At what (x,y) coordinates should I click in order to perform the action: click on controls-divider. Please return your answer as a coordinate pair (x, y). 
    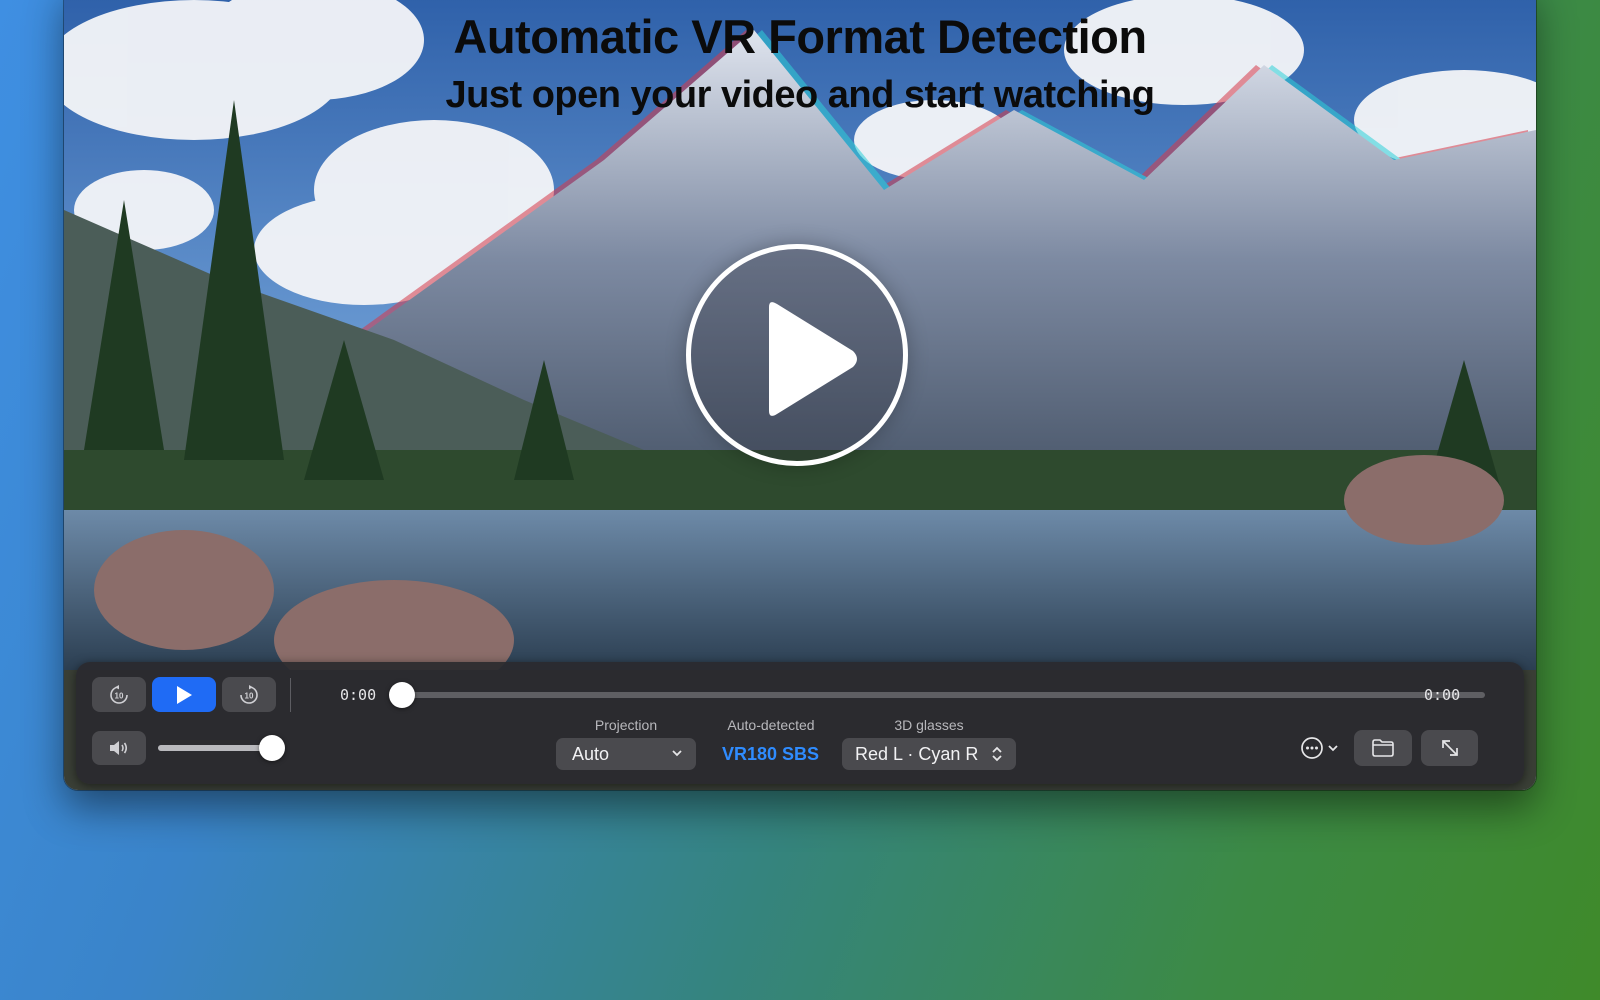
    Looking at the image, I should click on (290, 695).